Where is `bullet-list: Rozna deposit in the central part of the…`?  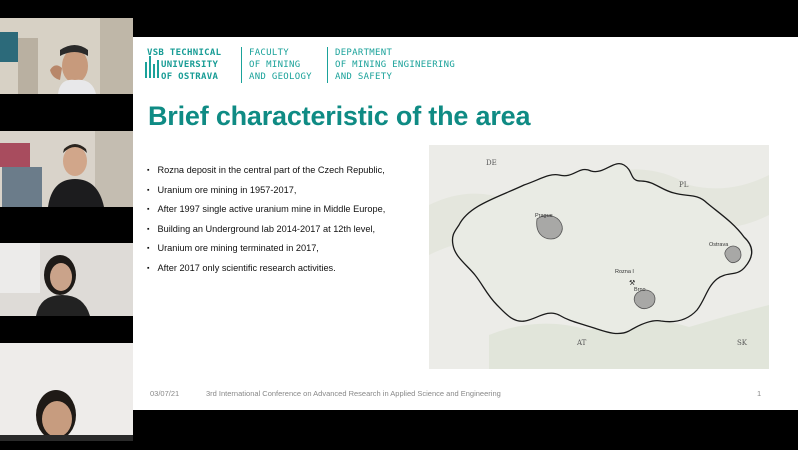
bullet-list: Rozna deposit in the central part of the… is located at coordinates (266, 220).